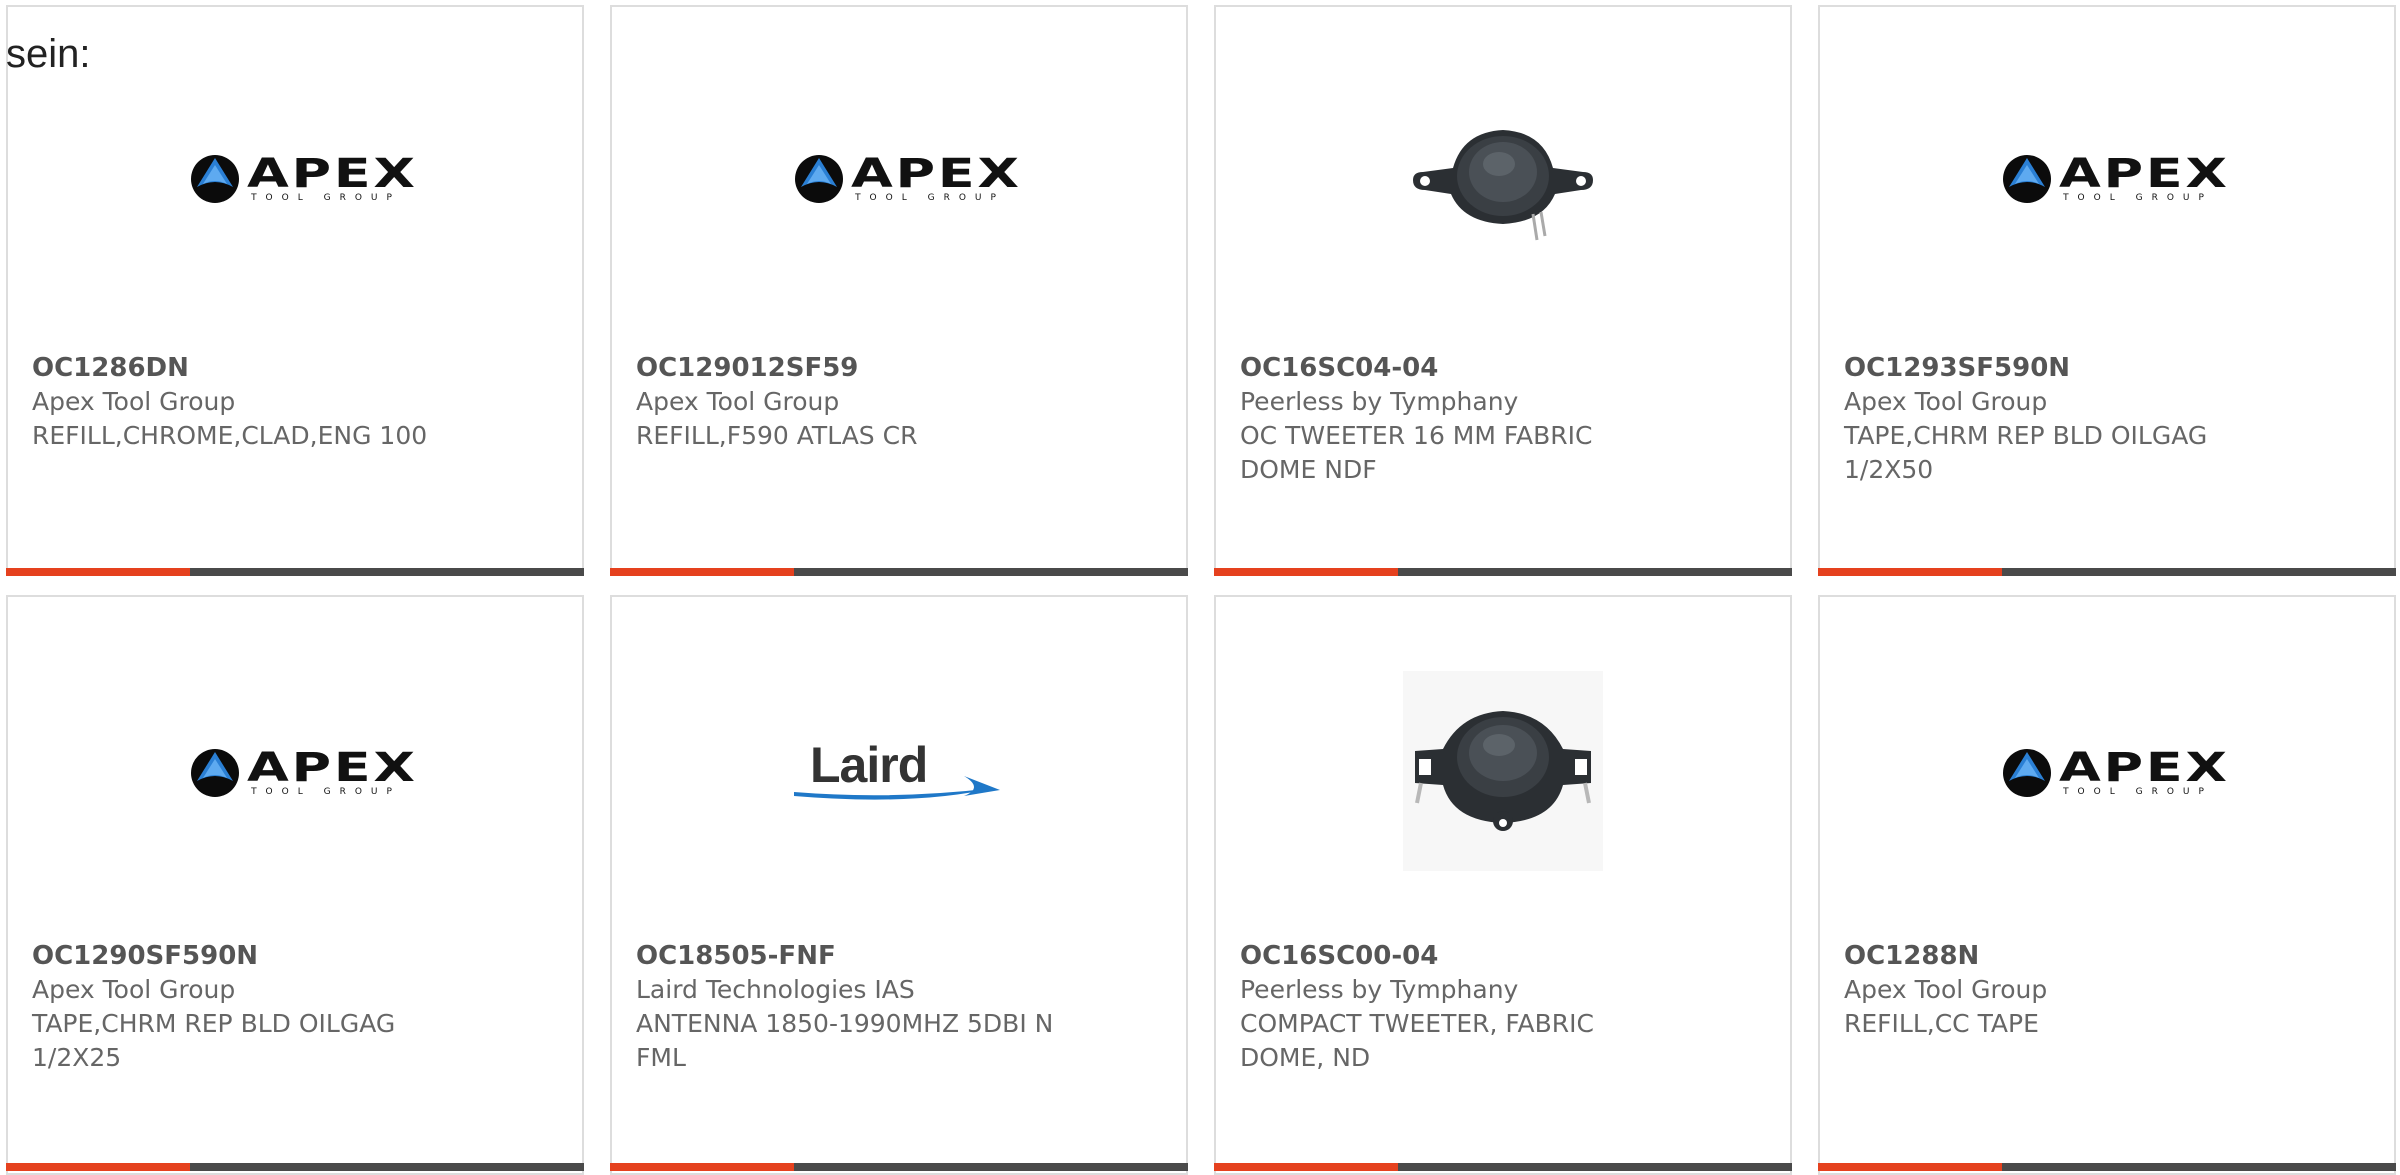 This screenshot has height=1175, width=2400. Describe the element at coordinates (230, 435) in the screenshot. I see `description: REFILL,CHROME,CLAD,ENG 100` at that location.